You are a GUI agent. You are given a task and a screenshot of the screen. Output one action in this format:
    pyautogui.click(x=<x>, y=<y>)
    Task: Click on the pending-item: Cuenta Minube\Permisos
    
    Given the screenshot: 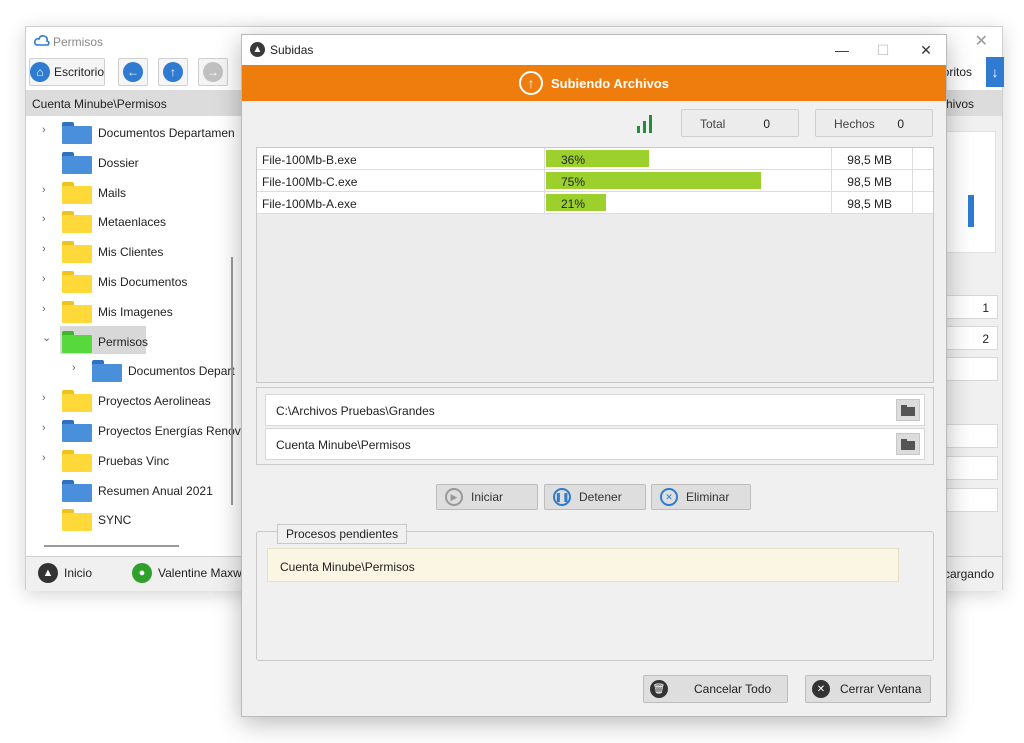 What is the action you would take?
    pyautogui.click(x=583, y=565)
    